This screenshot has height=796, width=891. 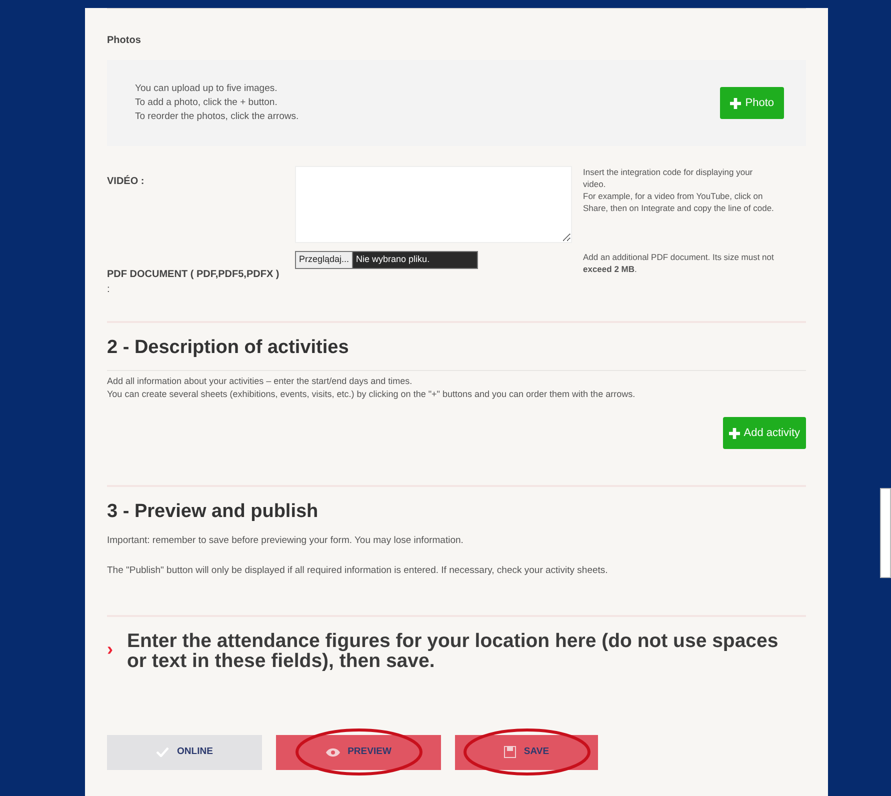 I want to click on check-icon, so click(x=163, y=752).